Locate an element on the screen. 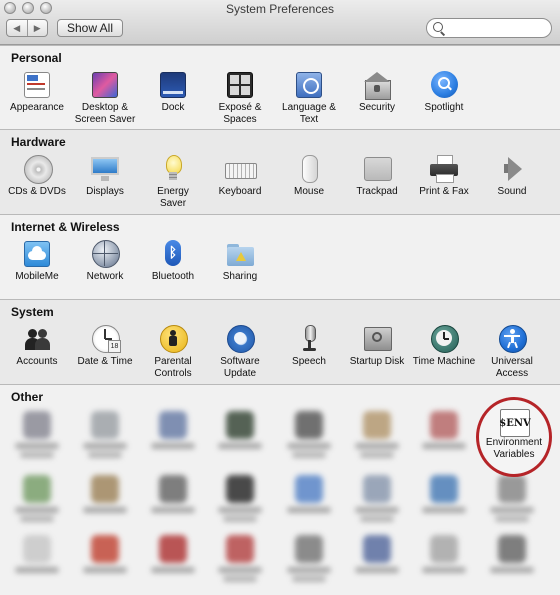 The image size is (560, 595). pref-label: CDs & DVDs is located at coordinates (37, 191).